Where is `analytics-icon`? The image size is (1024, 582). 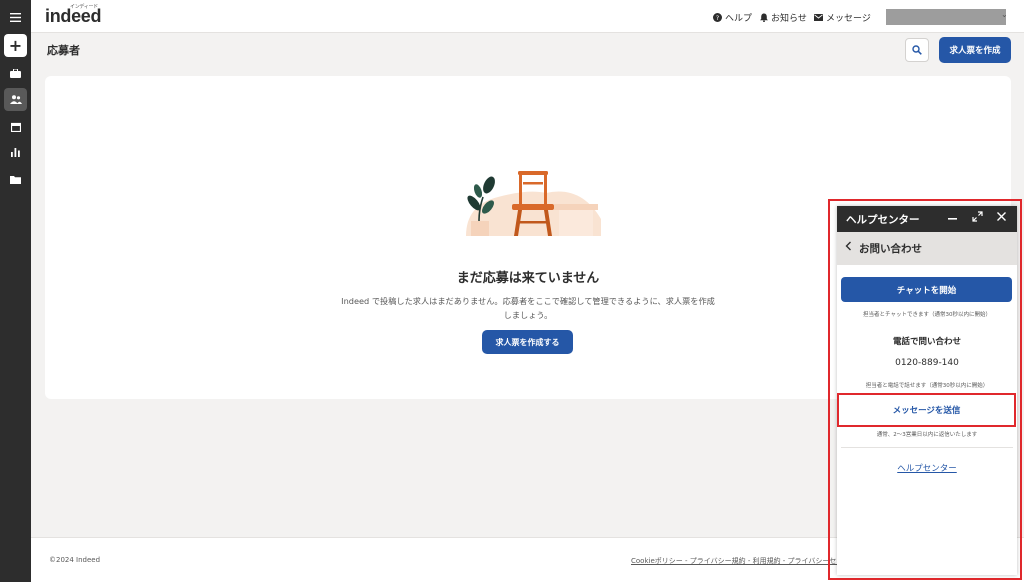 analytics-icon is located at coordinates (15, 152).